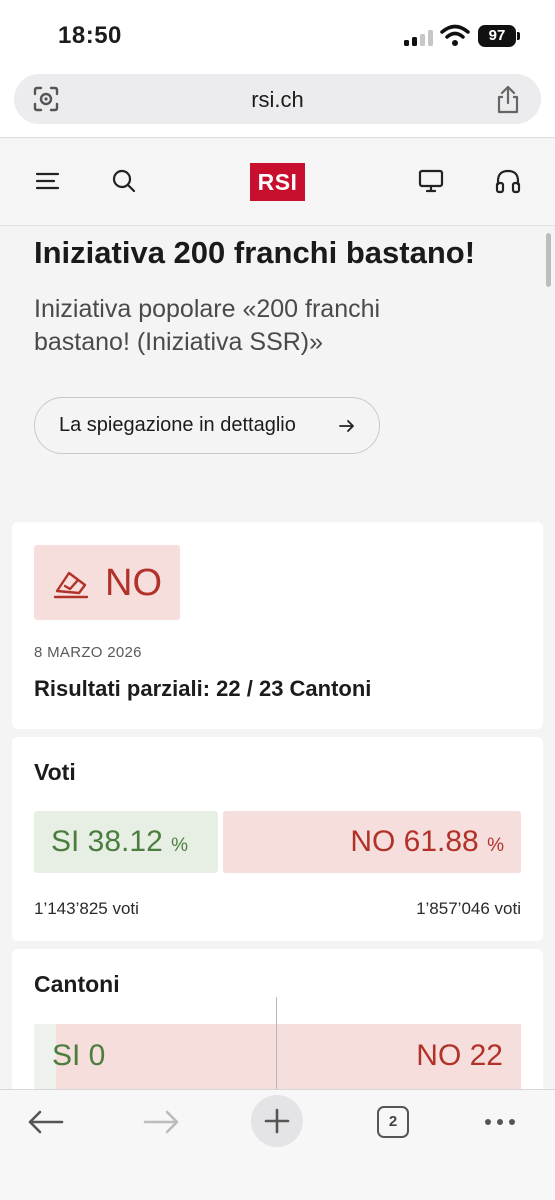  What do you see at coordinates (548, 260) in the screenshot?
I see `scrollbar` at bounding box center [548, 260].